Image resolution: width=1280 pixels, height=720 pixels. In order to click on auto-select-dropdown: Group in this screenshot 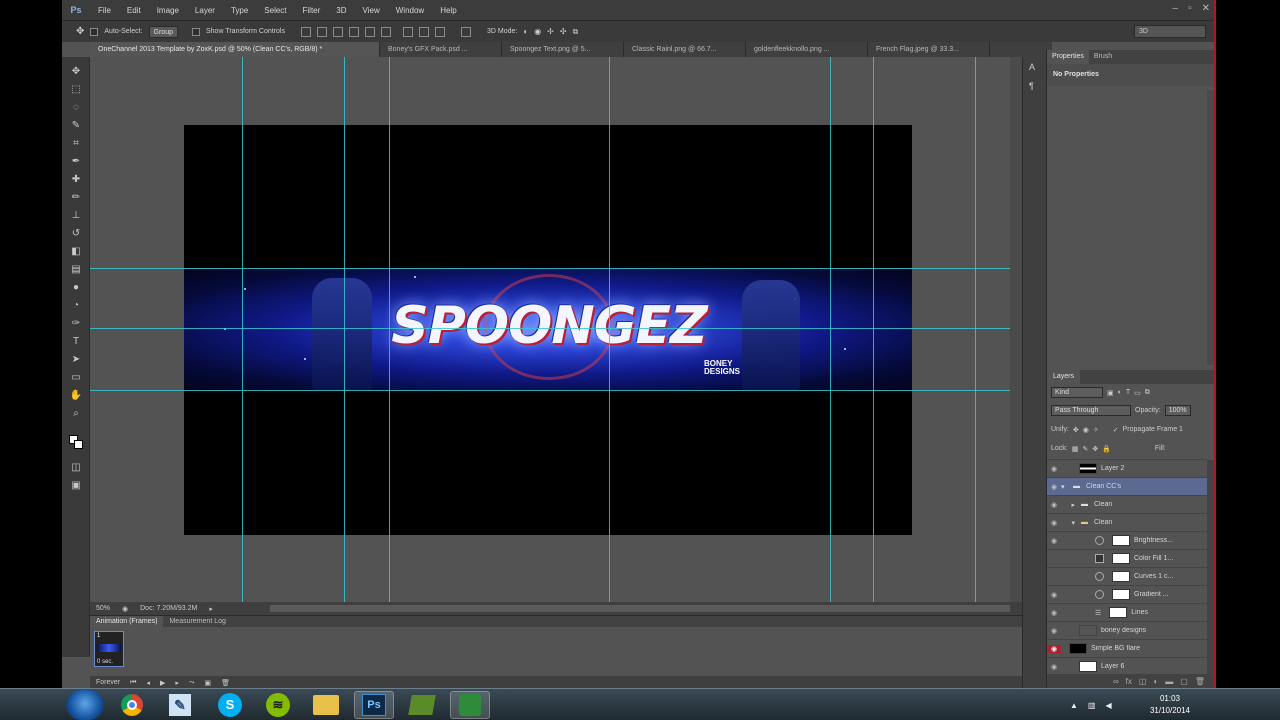, I will do `click(163, 31)`.